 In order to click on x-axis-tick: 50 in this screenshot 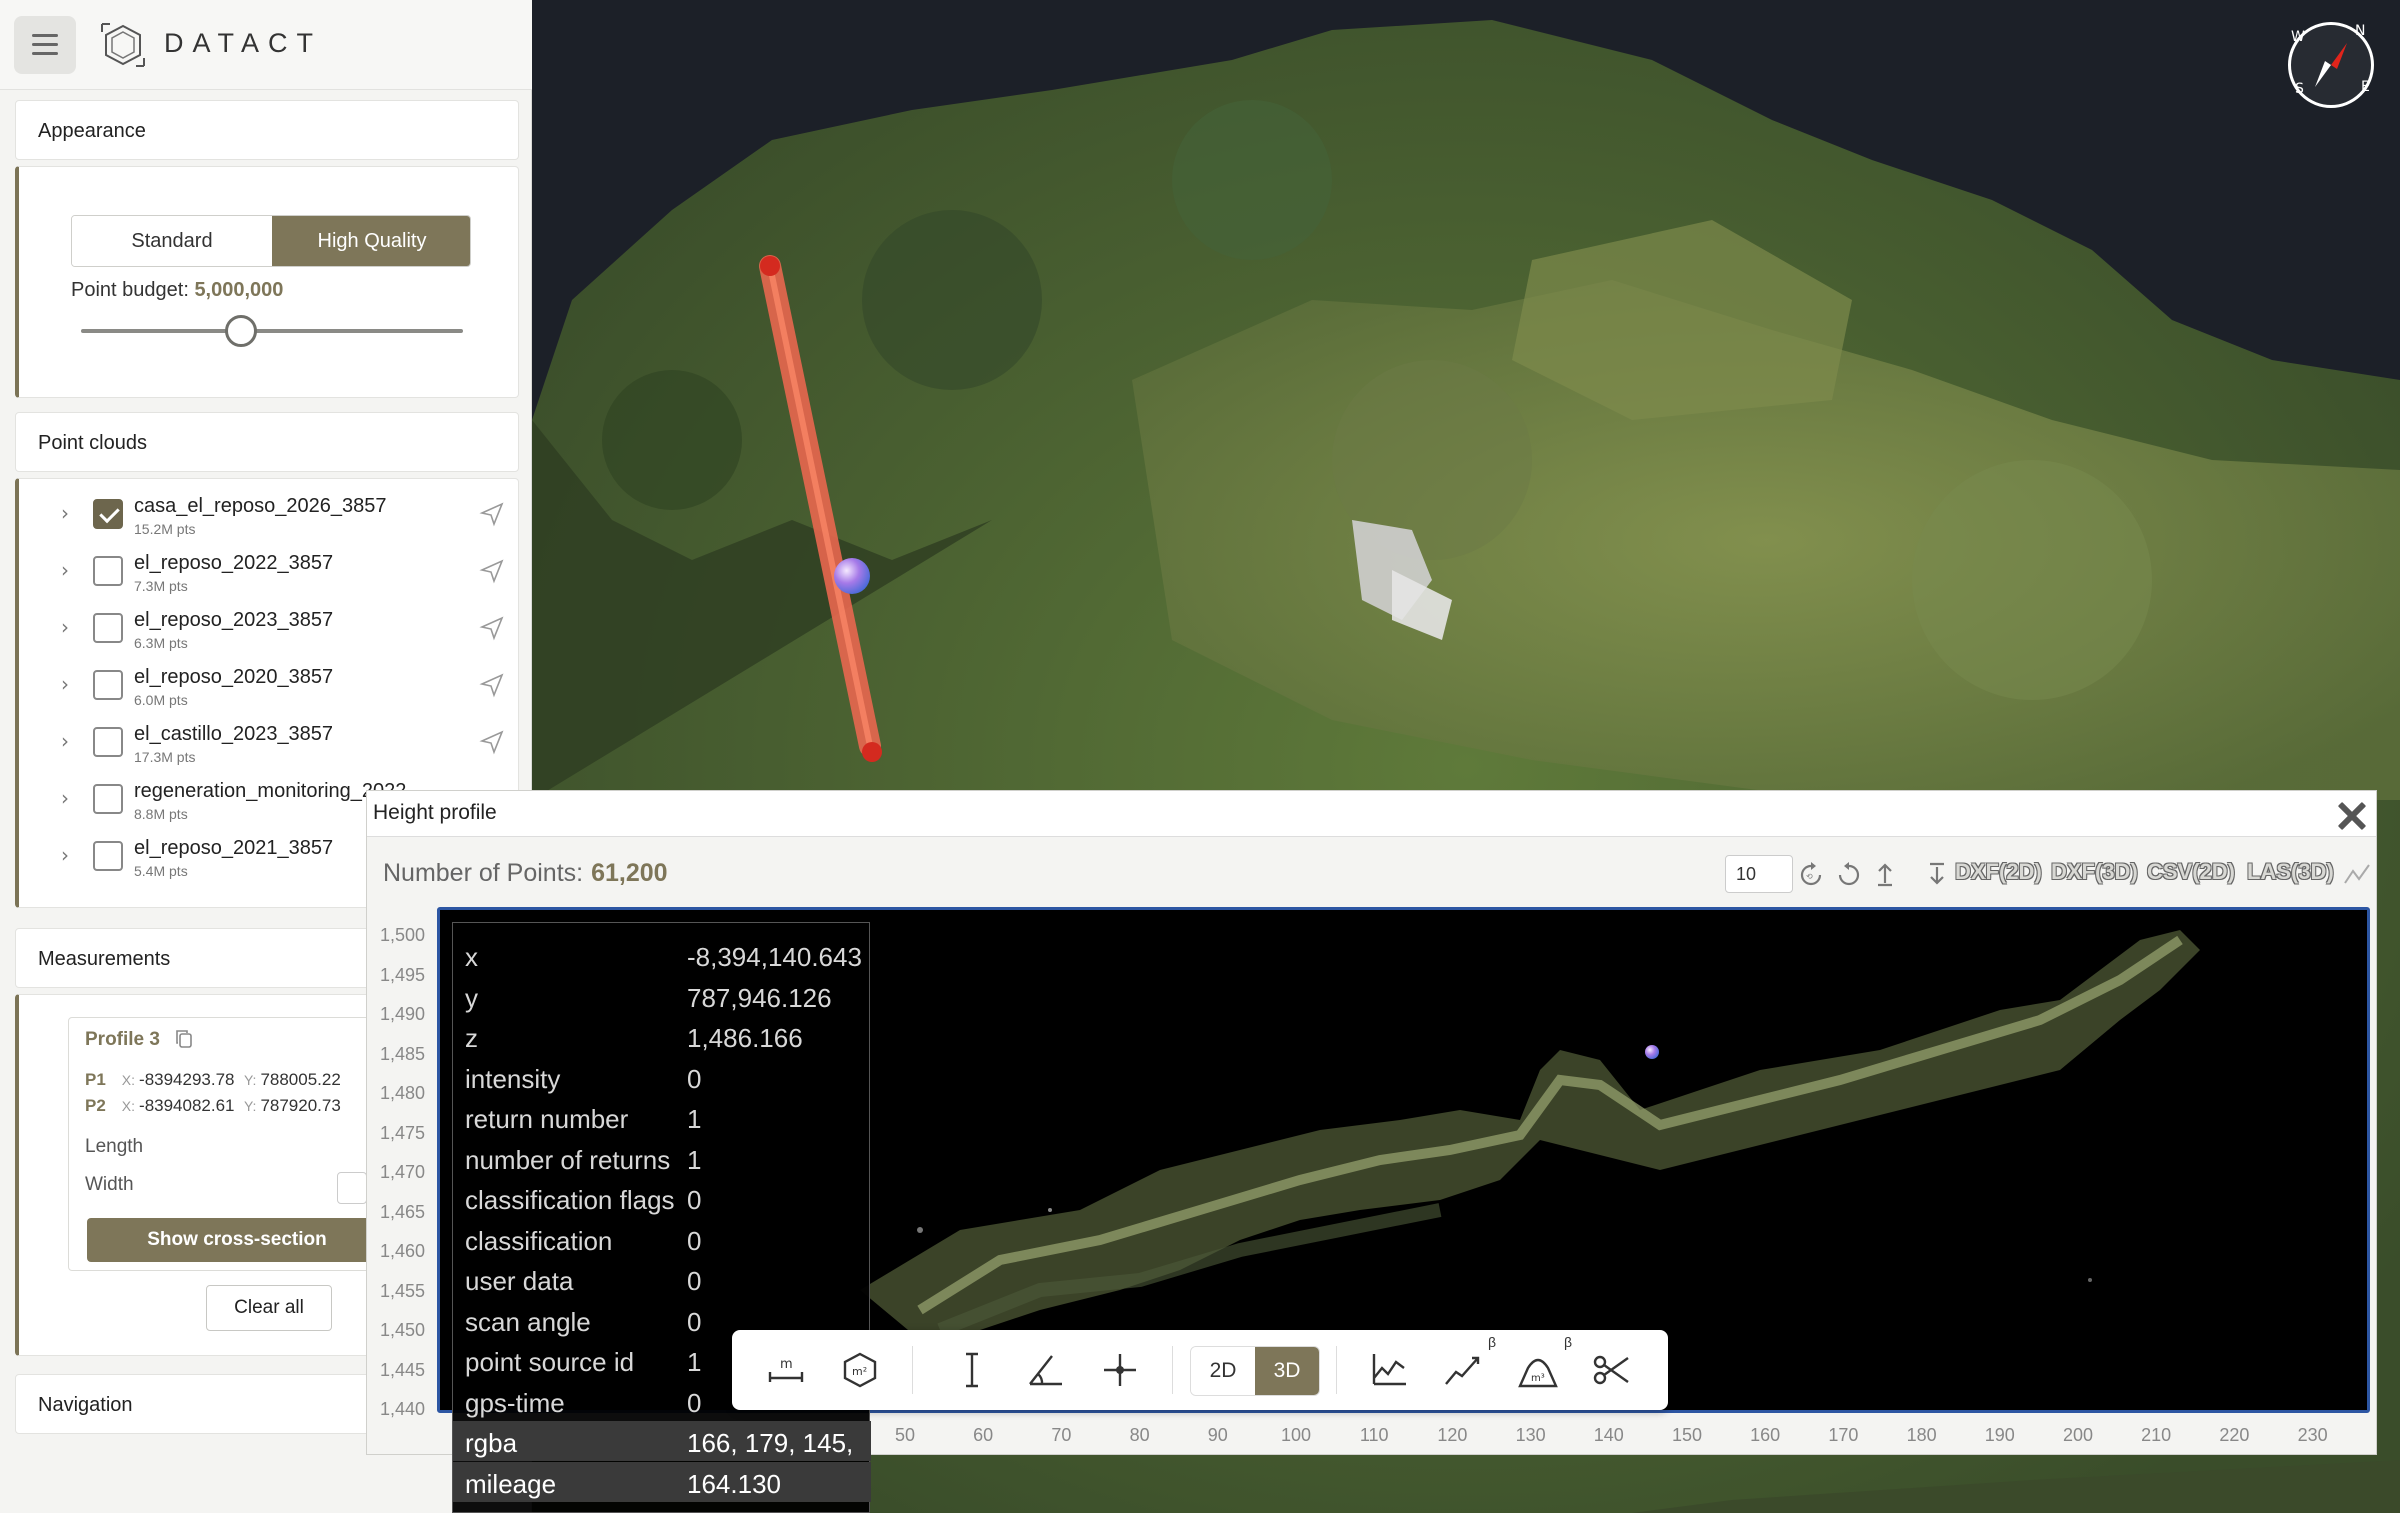, I will do `click(905, 1435)`.